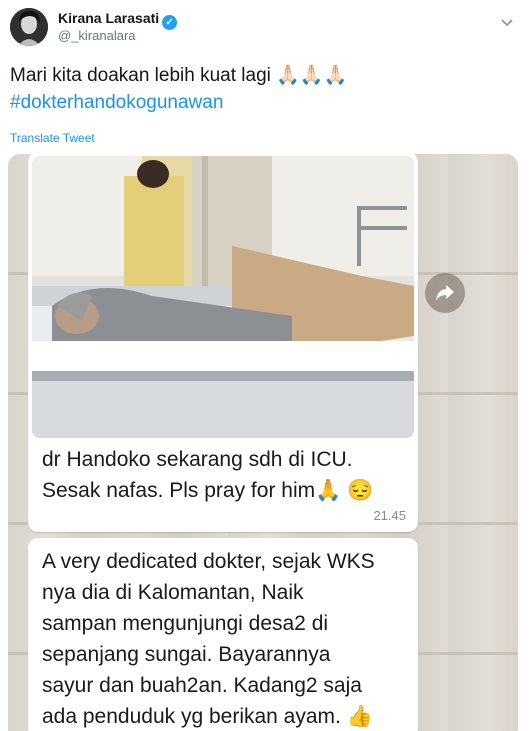  Describe the element at coordinates (264, 25) in the screenshot. I see `tweet-header: Kirana Larasati ✓ @_kiranalara` at that location.